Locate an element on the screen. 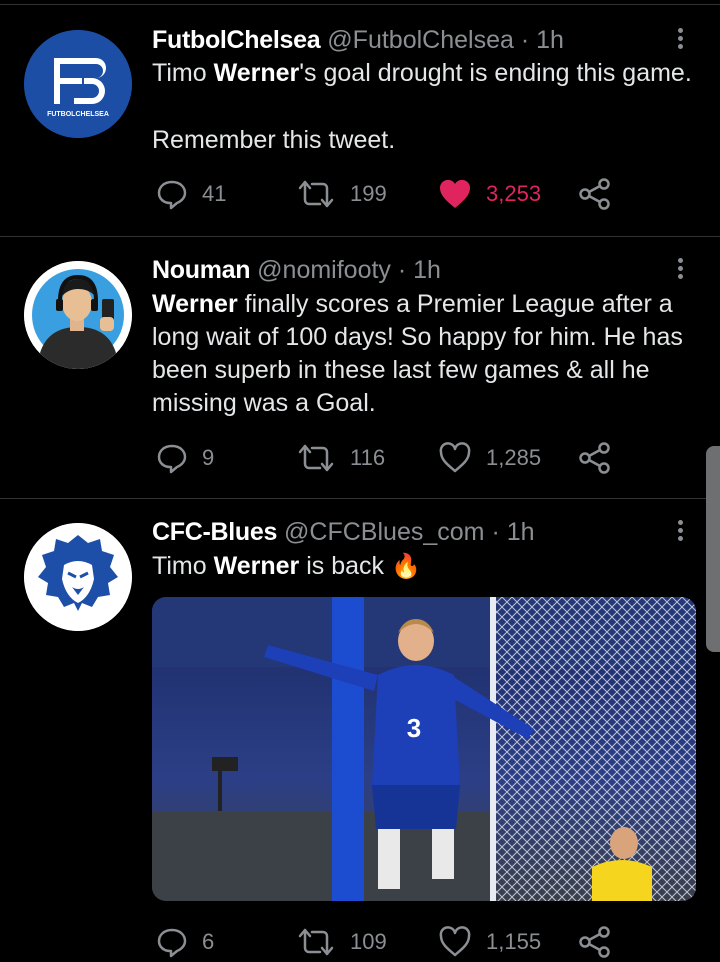  like-button: 1,155 is located at coordinates (489, 942).